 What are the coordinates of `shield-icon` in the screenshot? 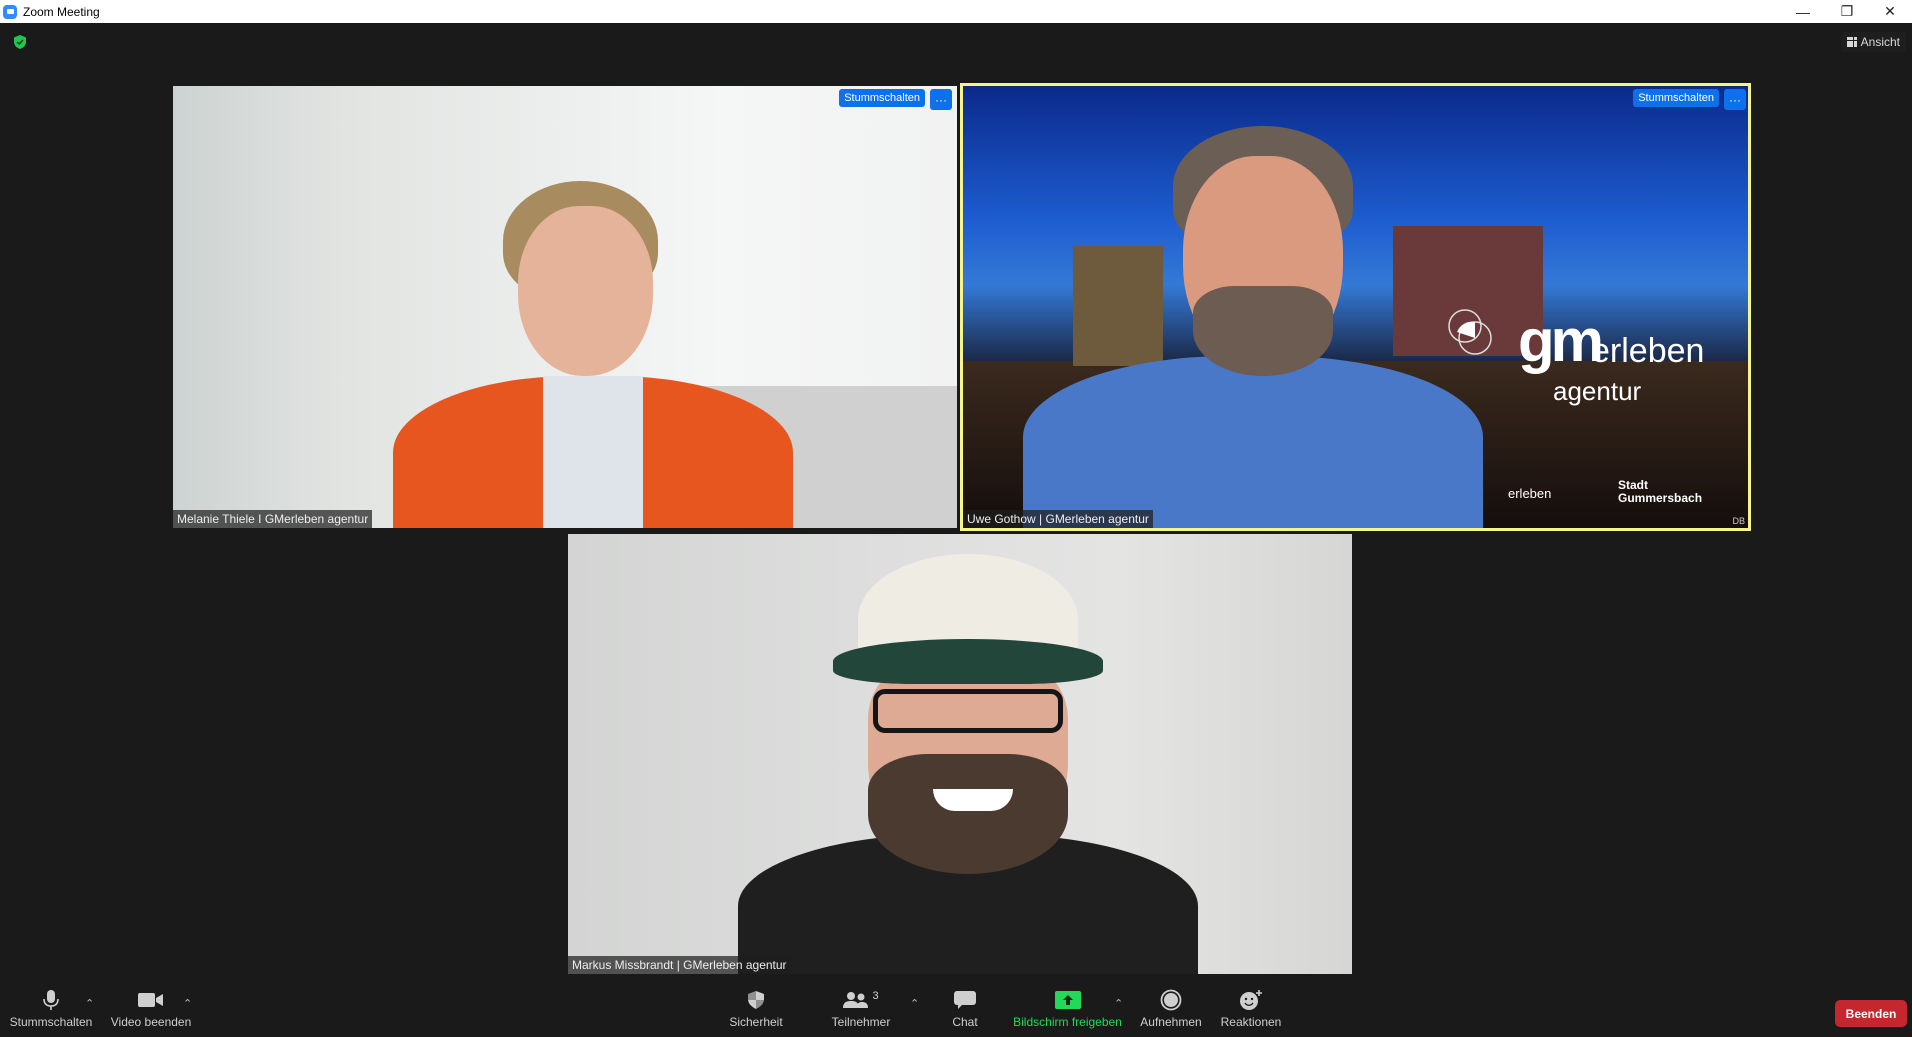 It's located at (756, 1000).